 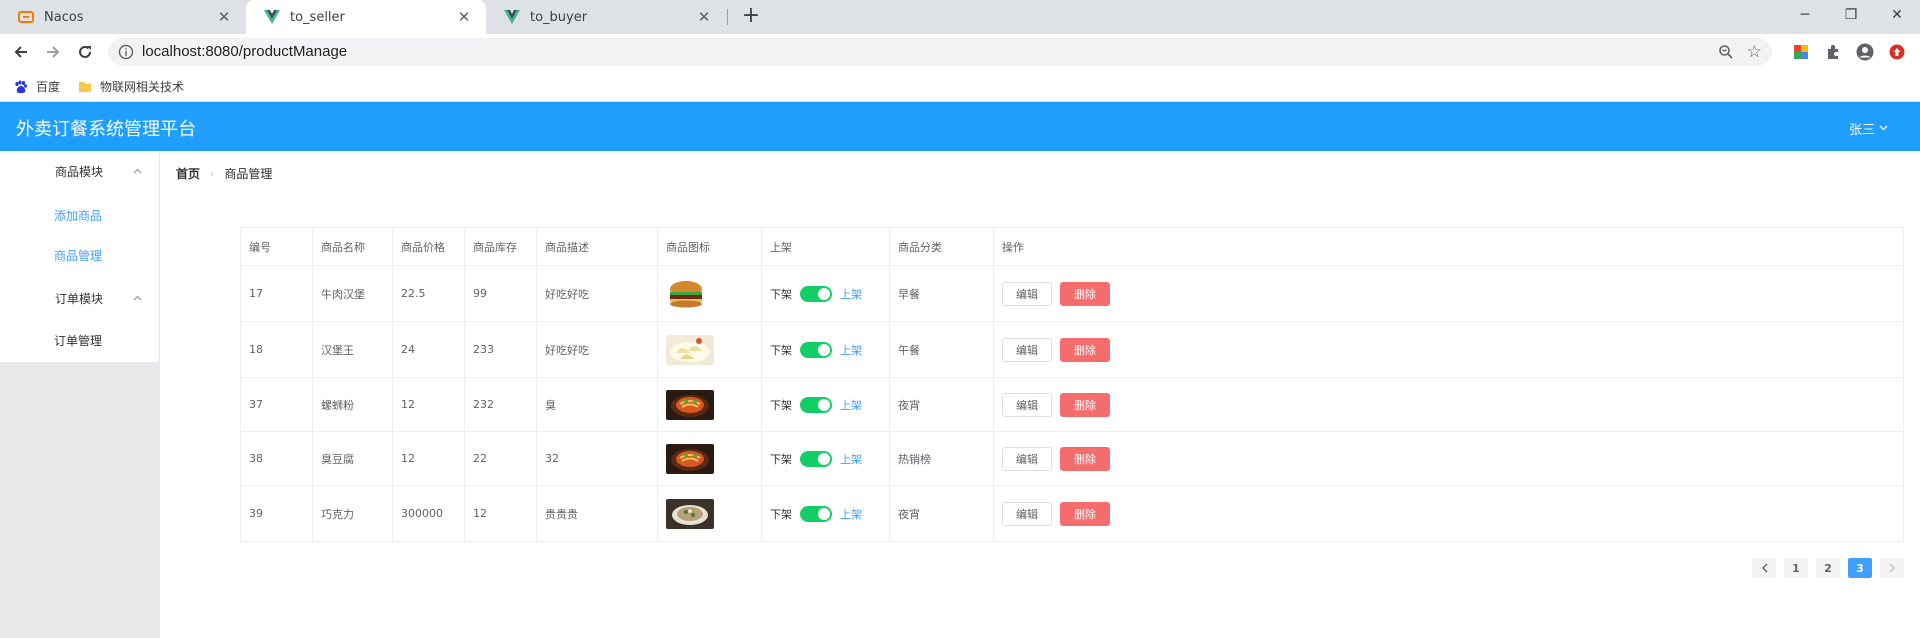 What do you see at coordinates (1828, 568) in the screenshot?
I see `page-button-2: 2` at bounding box center [1828, 568].